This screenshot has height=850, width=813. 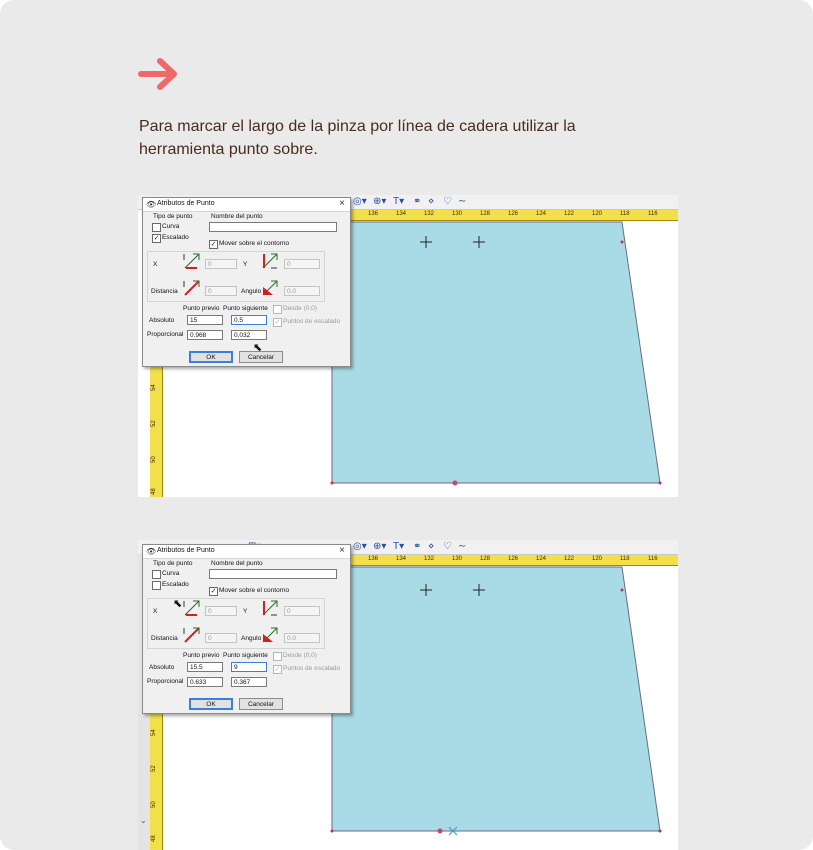 I want to click on proportional-previous-input: 0.633, so click(x=205, y=682).